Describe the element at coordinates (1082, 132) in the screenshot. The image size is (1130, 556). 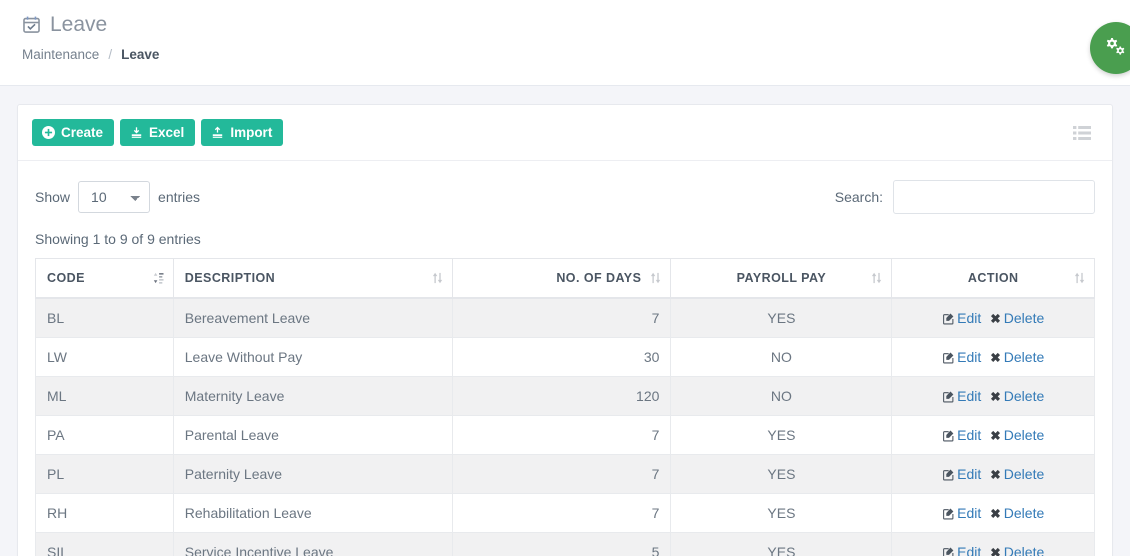
I see `list-icon` at that location.